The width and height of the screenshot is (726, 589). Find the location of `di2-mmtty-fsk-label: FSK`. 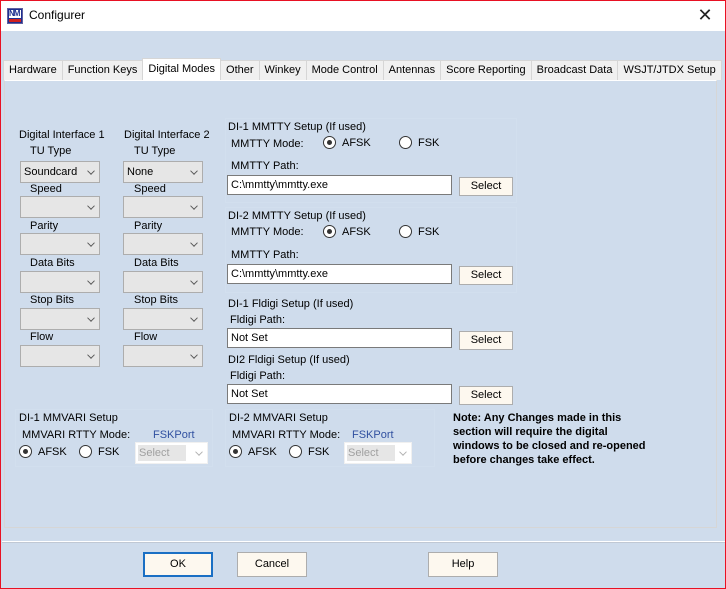

di2-mmtty-fsk-label: FSK is located at coordinates (429, 231).